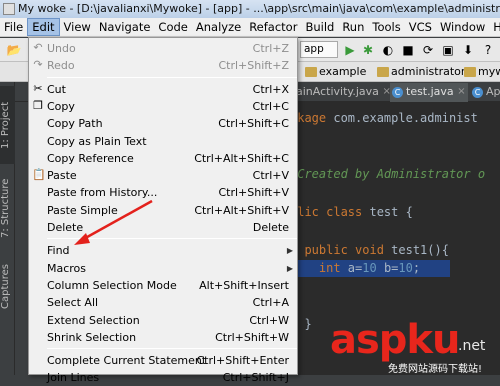  I want to click on menu-item-shrink-selection: Shrink Selection Ctrl+Shift+W, so click(163, 337).